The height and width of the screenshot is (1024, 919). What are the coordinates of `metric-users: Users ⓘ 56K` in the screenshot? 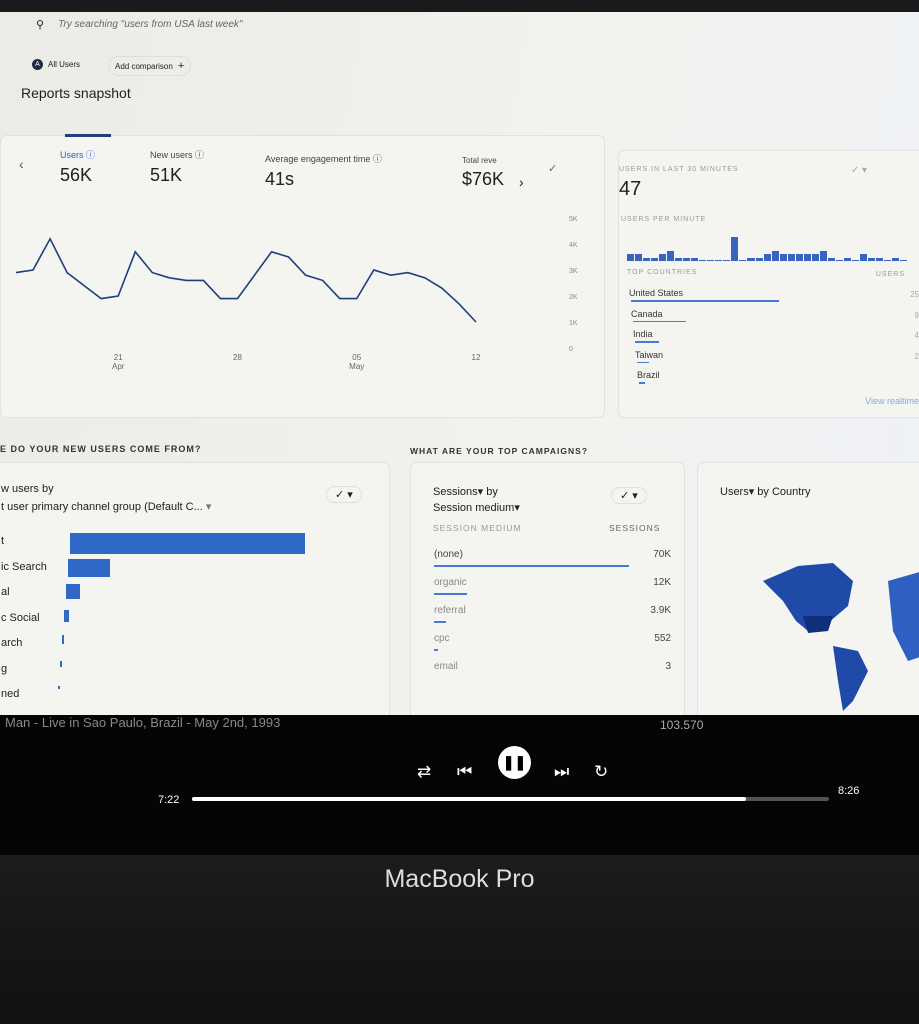 It's located at (77, 167).